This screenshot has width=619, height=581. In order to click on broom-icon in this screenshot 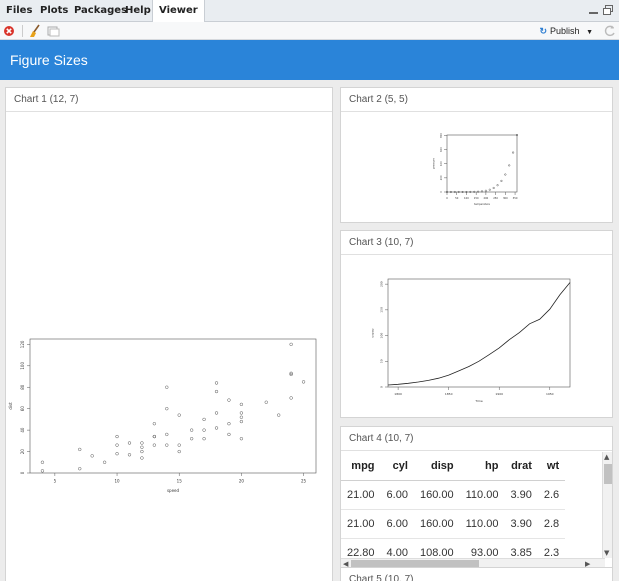, I will do `click(35, 31)`.